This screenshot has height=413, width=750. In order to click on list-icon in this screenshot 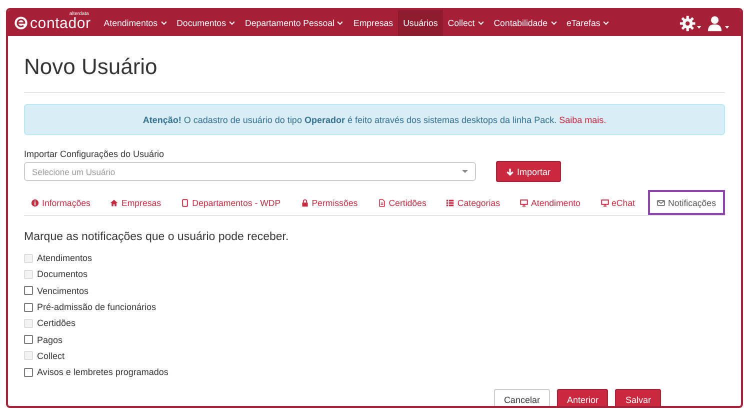, I will do `click(450, 202)`.